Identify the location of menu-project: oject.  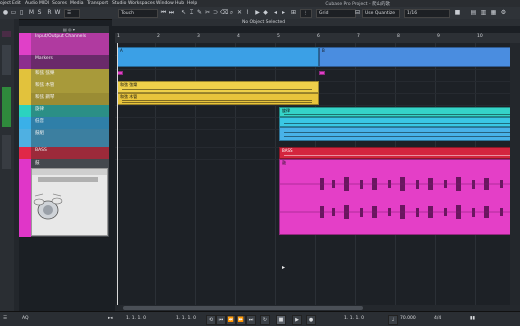
(5, 3).